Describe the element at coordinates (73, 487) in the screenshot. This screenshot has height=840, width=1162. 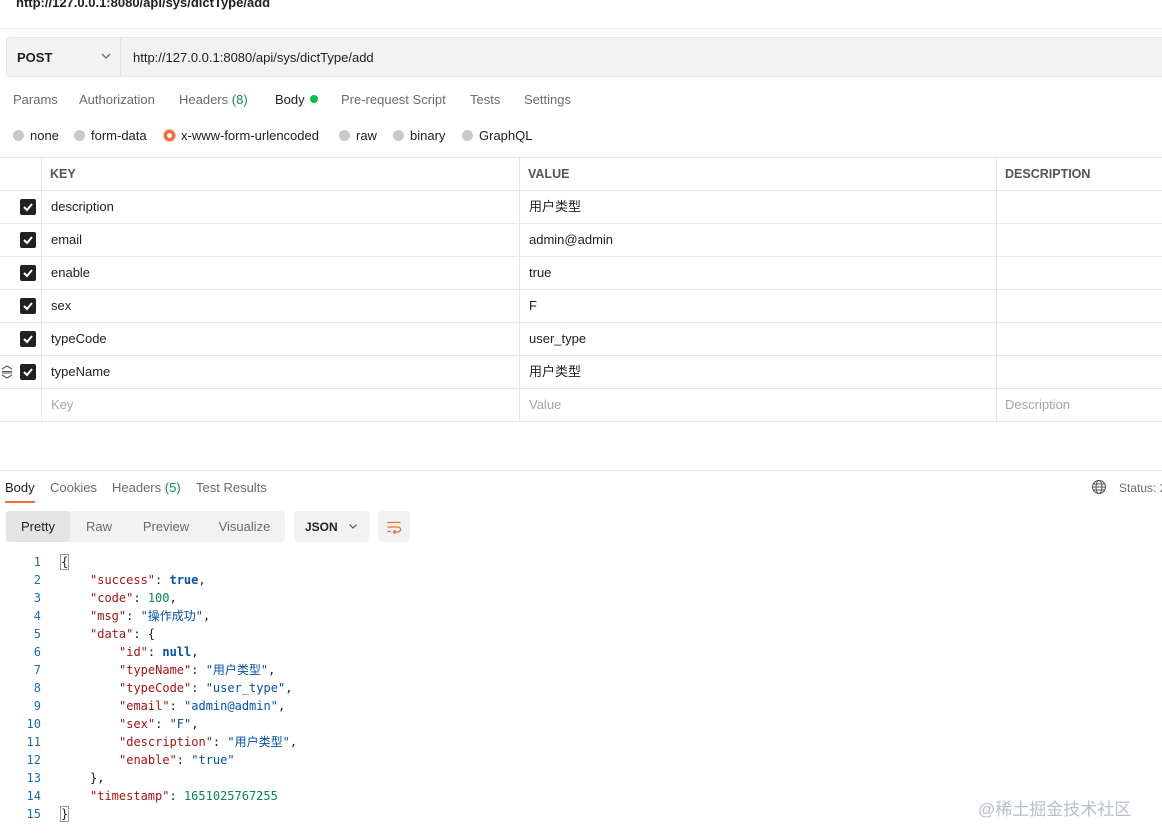
I see `response-tab-cookies: Cookies` at that location.